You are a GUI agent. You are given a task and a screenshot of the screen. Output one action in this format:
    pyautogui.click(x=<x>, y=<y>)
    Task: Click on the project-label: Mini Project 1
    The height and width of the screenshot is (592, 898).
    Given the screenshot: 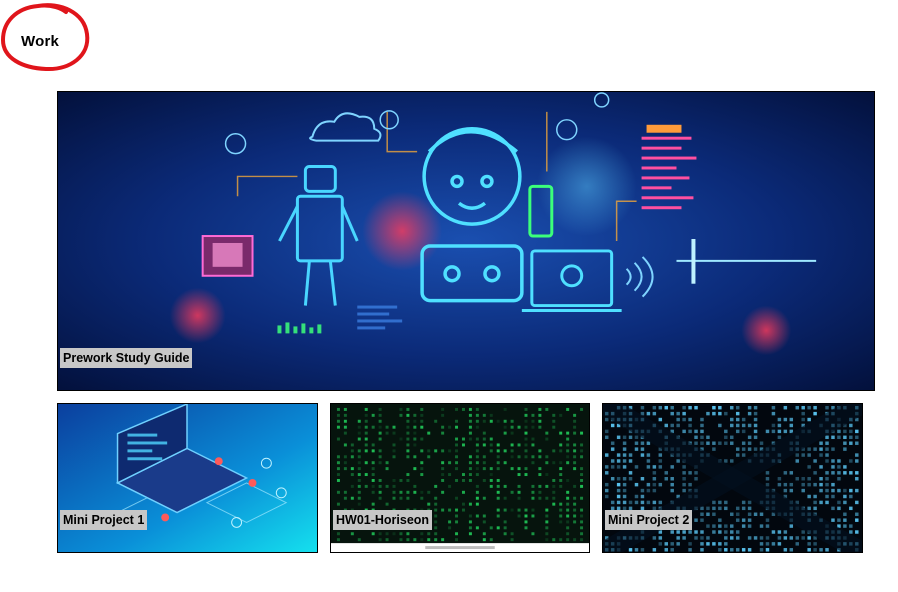 What is the action you would take?
    pyautogui.click(x=104, y=520)
    